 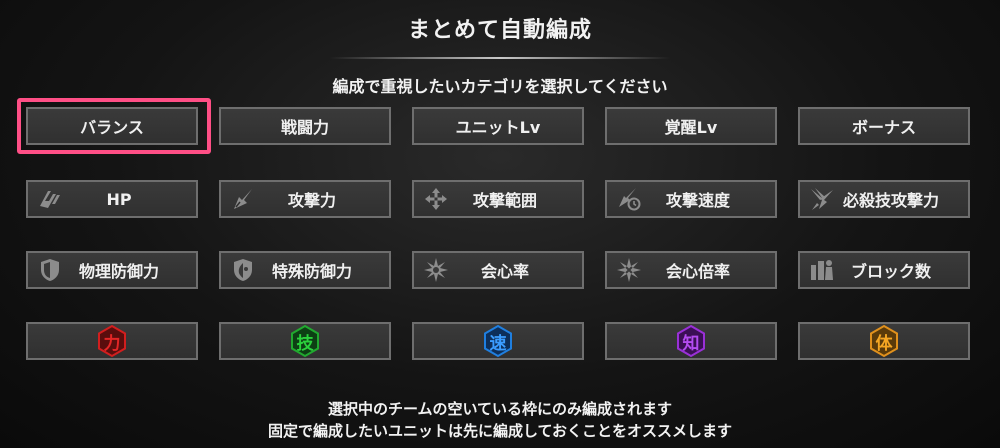 I want to click on category-label: 覚醒Lv, so click(x=691, y=127).